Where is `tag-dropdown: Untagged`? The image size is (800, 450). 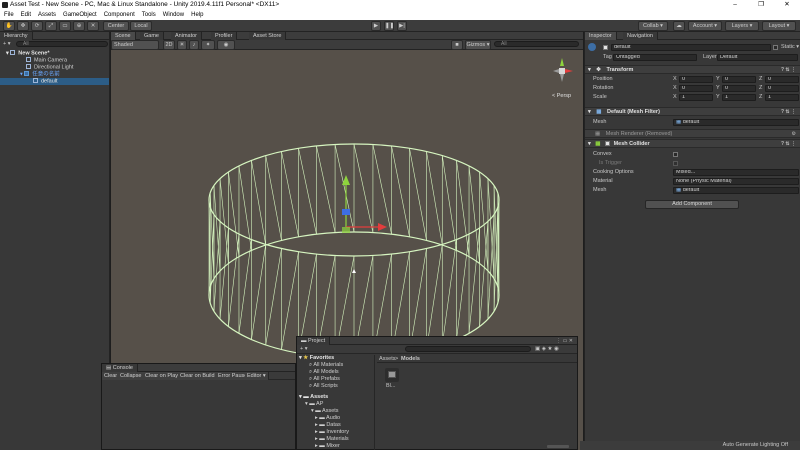
tag-dropdown: Untagged is located at coordinates (655, 57).